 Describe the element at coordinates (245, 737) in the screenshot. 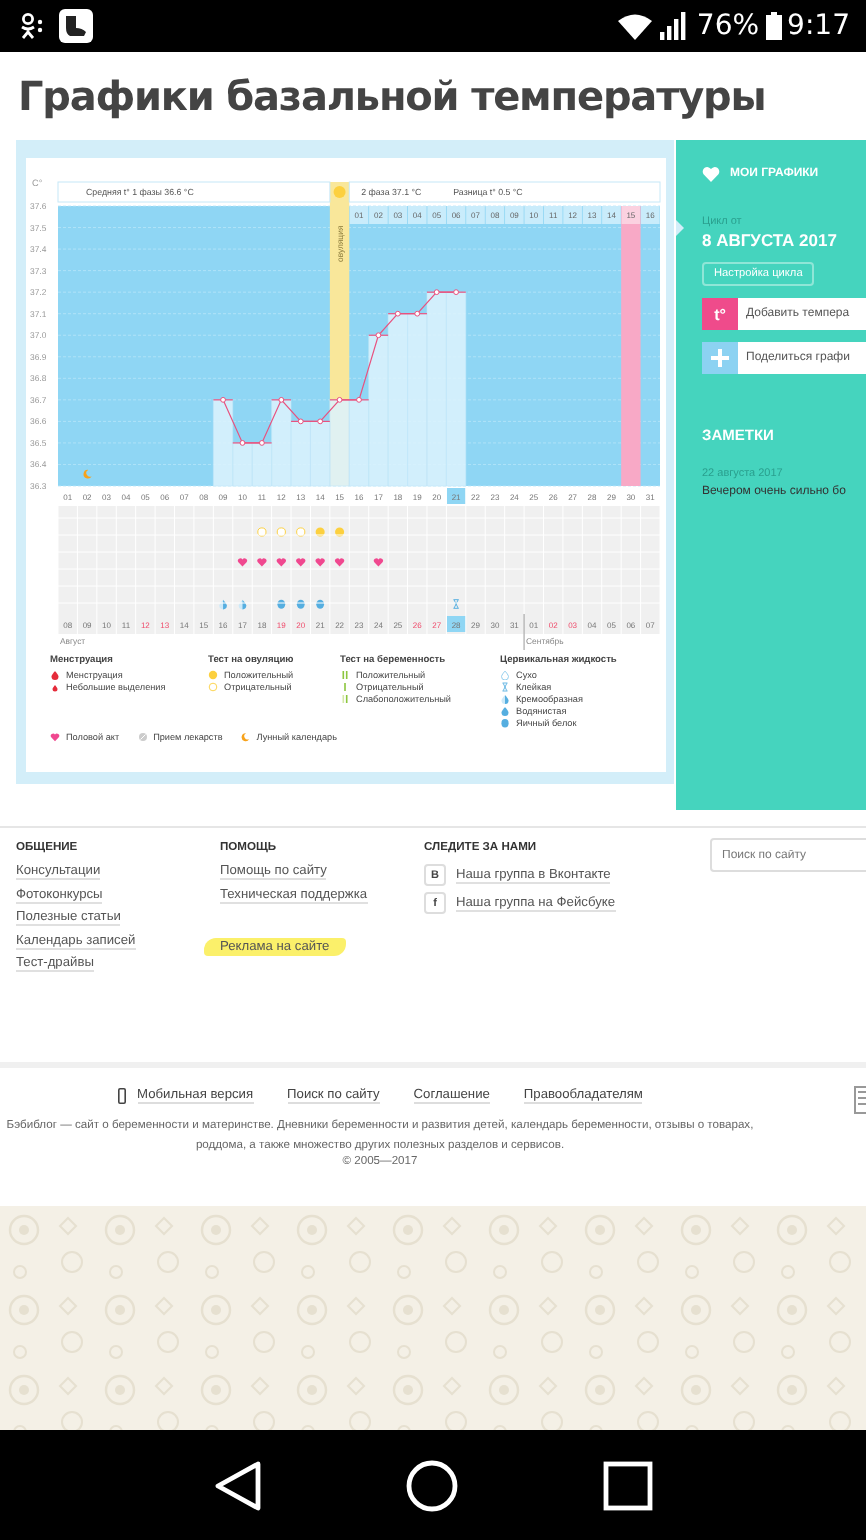

I see `moon-icon` at that location.